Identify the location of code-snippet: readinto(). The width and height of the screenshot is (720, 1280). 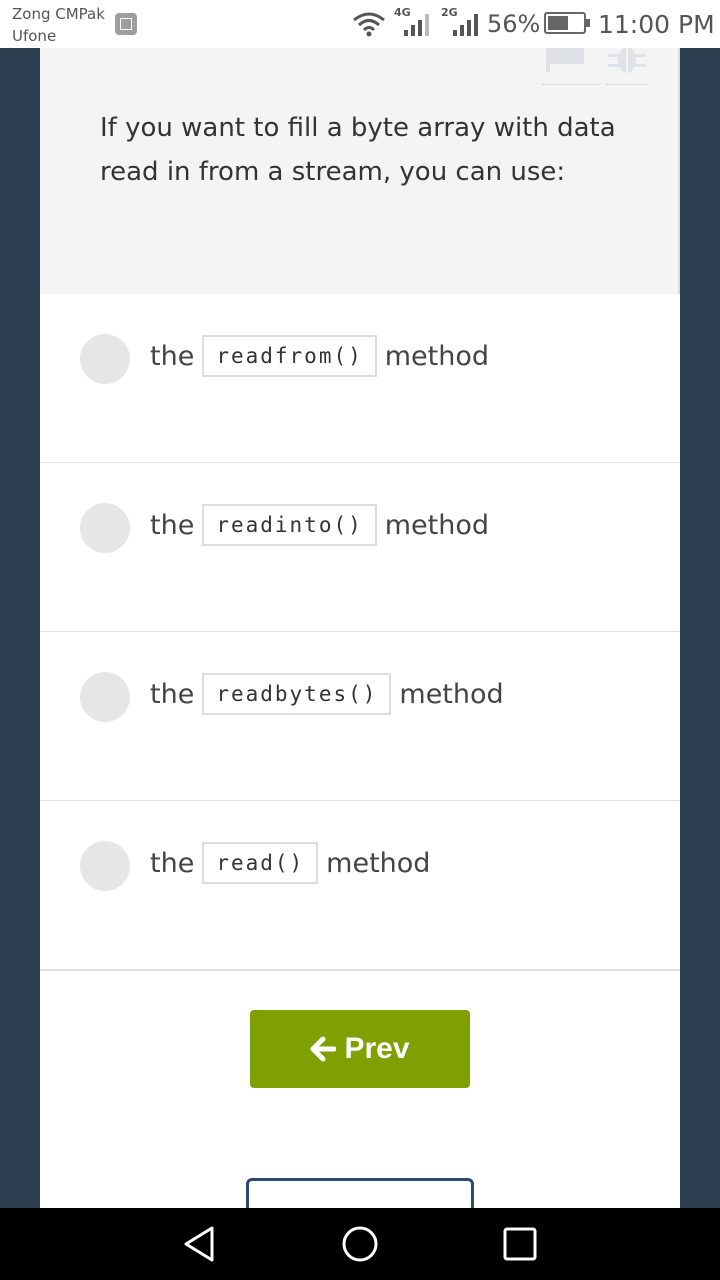
(289, 525).